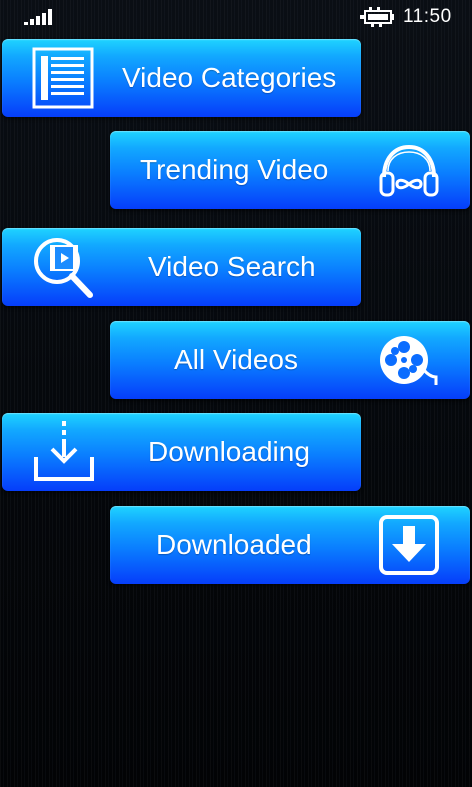 Image resolution: width=472 pixels, height=787 pixels. What do you see at coordinates (38, 17) in the screenshot?
I see `signal-strength-icon` at bounding box center [38, 17].